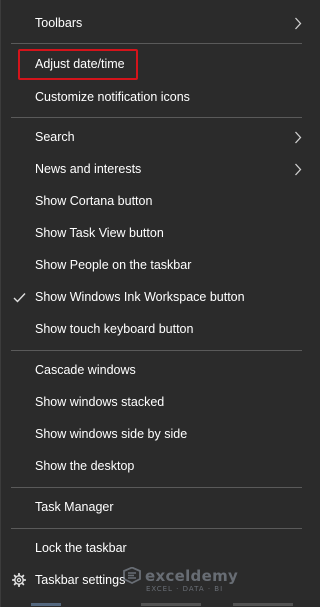  What do you see at coordinates (55, 137) in the screenshot?
I see `menu-item-label: Search` at bounding box center [55, 137].